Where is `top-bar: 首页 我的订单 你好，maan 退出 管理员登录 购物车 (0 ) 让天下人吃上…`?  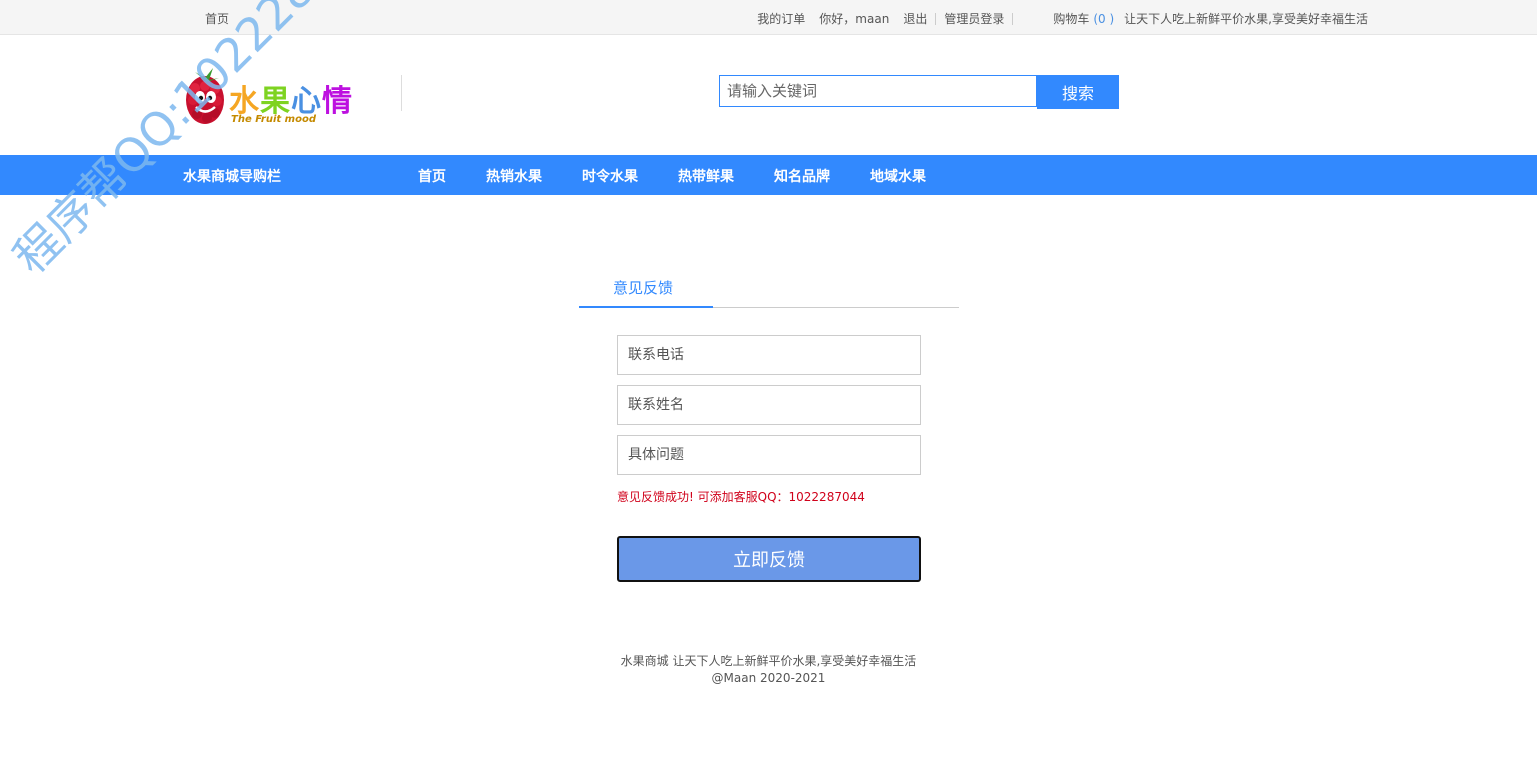 top-bar: 首页 我的订单 你好，maan 退出 管理员登录 购物车 (0 ) 让天下人吃上… is located at coordinates (768, 17).